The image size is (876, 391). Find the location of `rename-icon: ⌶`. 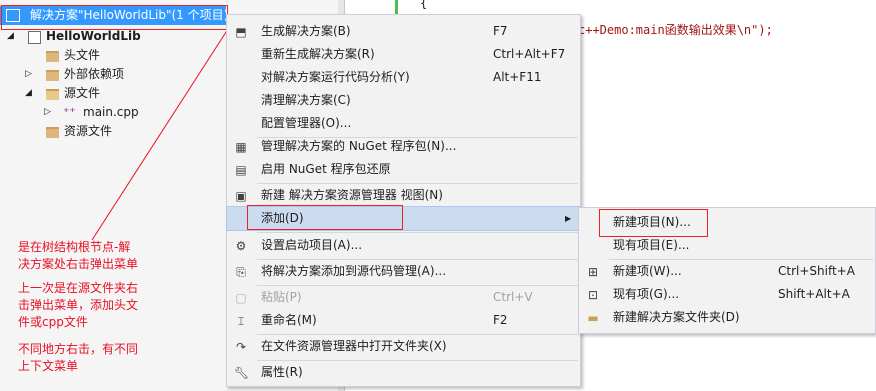

rename-icon: ⌶ is located at coordinates (241, 321).